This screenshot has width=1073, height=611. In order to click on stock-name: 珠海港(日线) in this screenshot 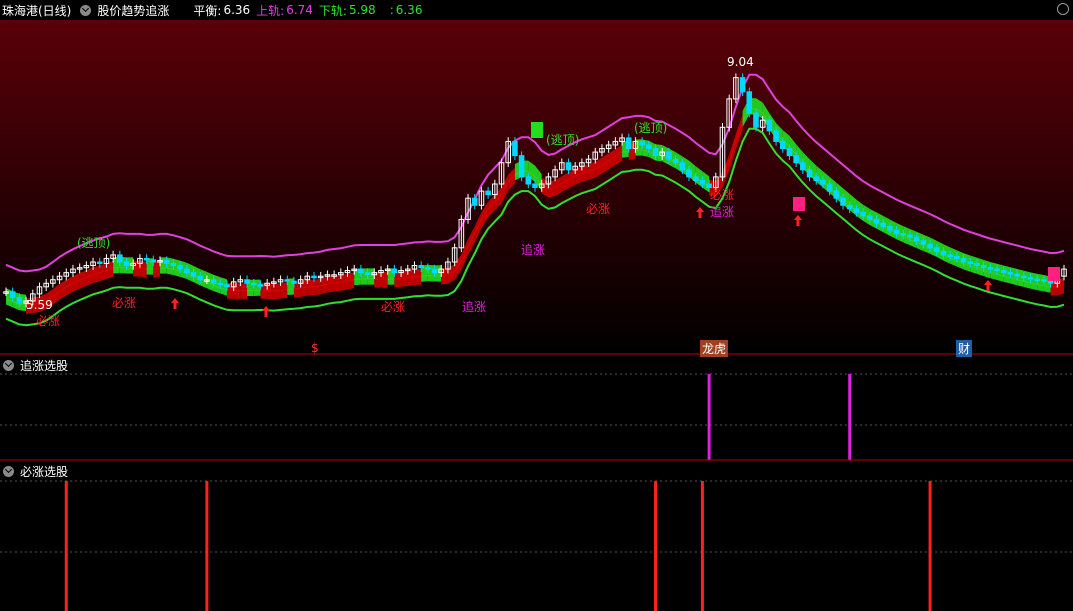, I will do `click(36, 10)`.